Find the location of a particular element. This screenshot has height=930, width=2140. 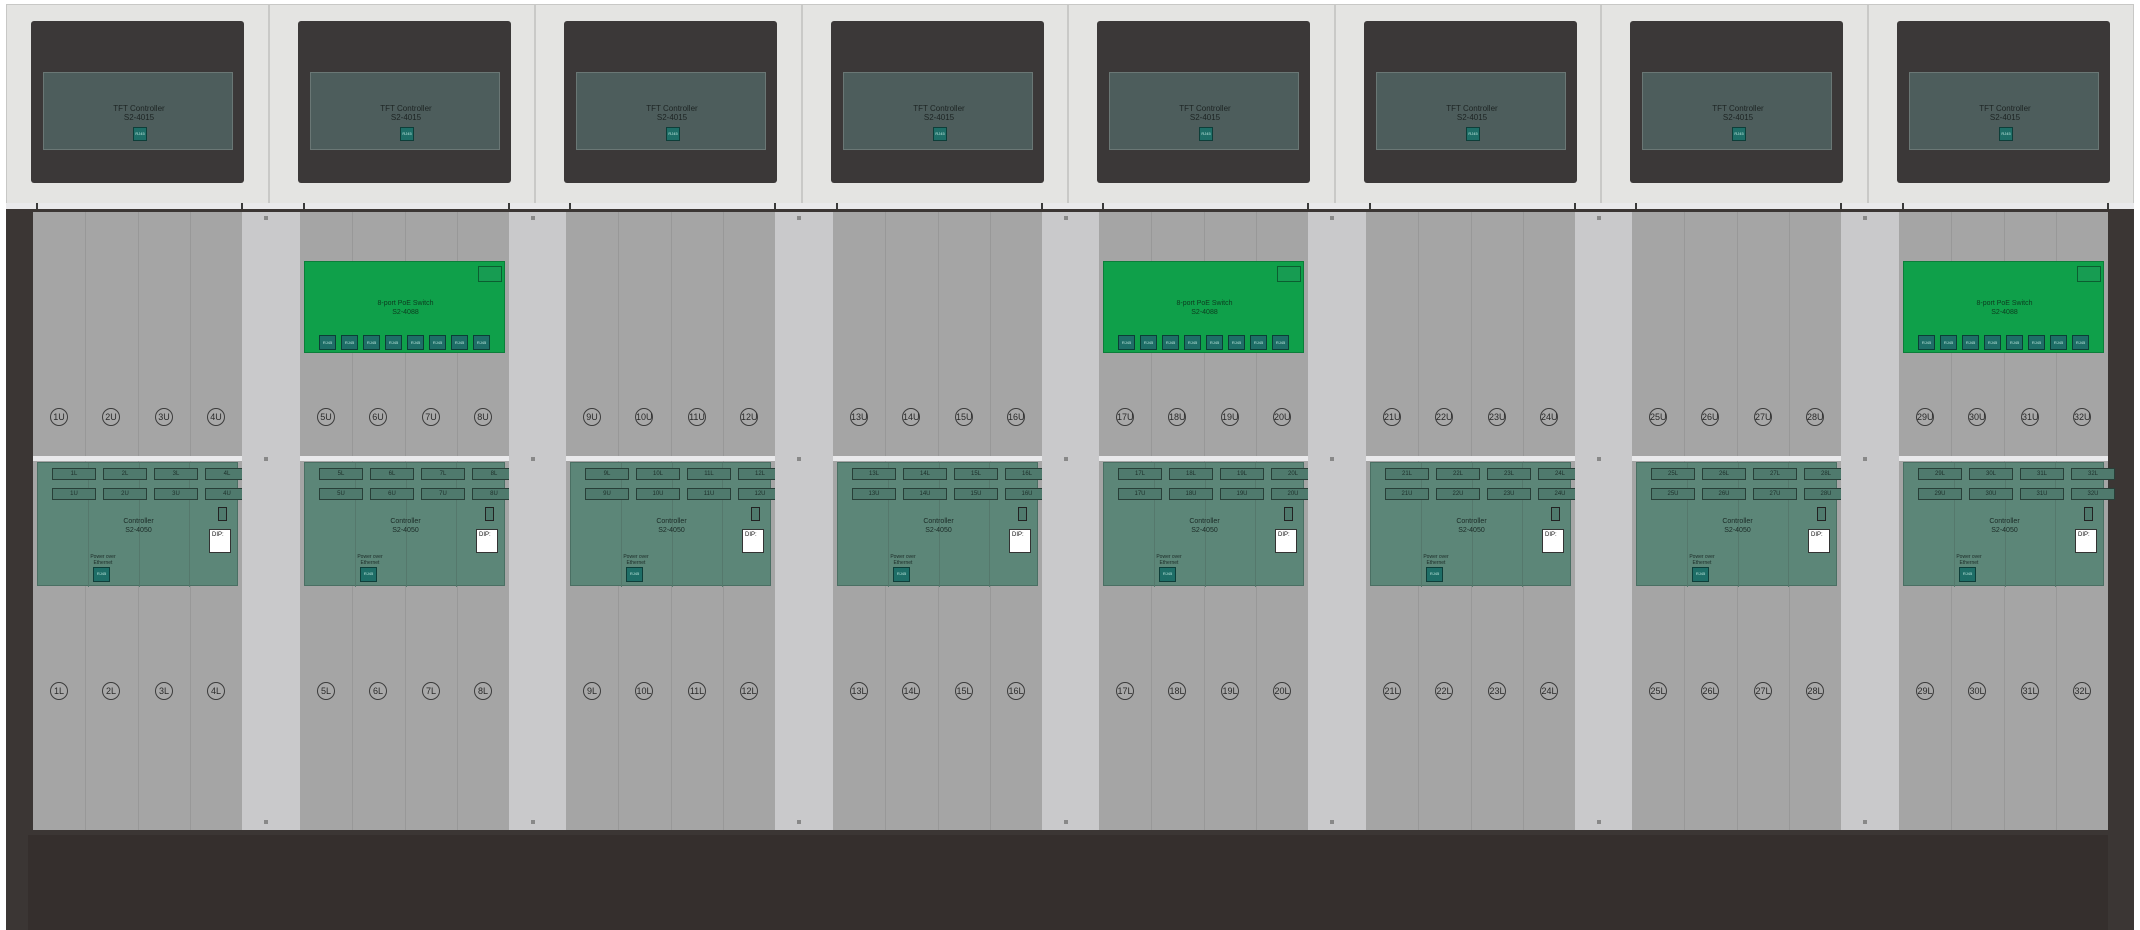

upper-position-label: 8U is located at coordinates (483, 417).